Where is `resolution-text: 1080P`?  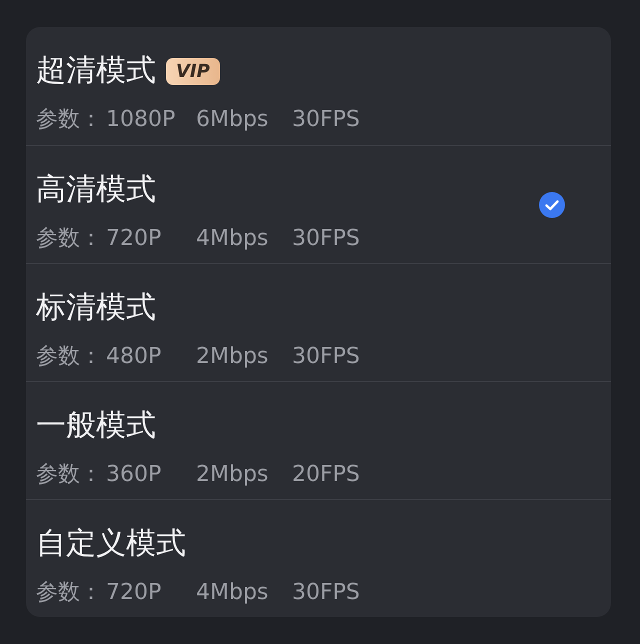 resolution-text: 1080P is located at coordinates (141, 120).